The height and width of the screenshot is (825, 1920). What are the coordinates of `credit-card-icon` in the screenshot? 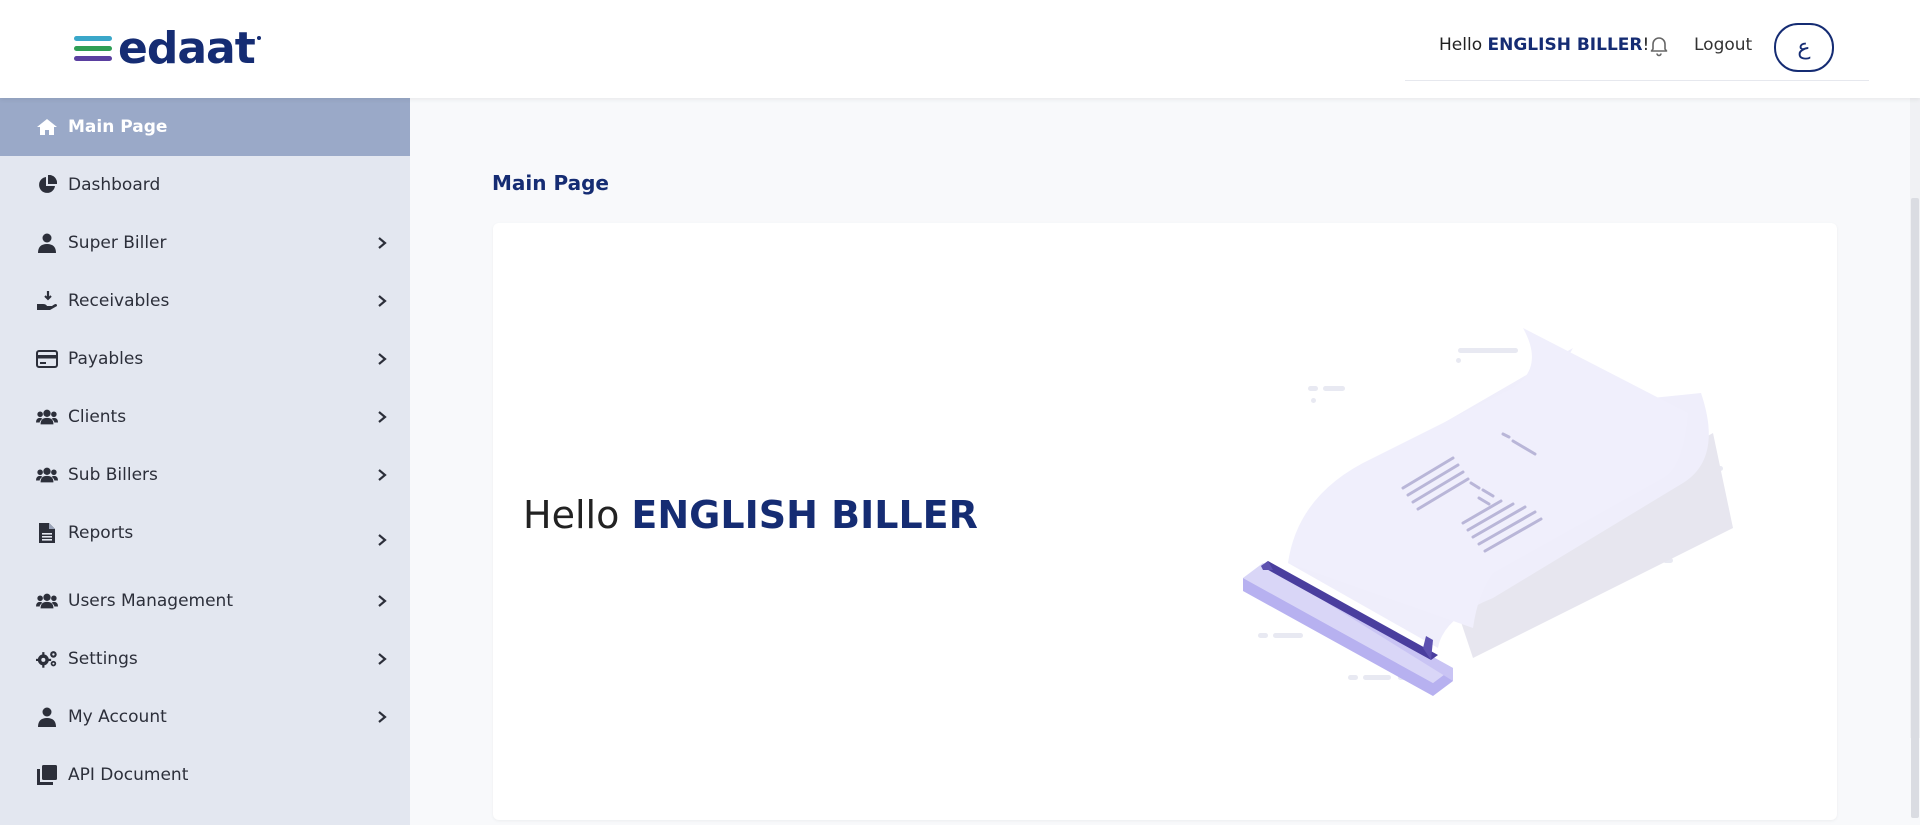 It's located at (47, 359).